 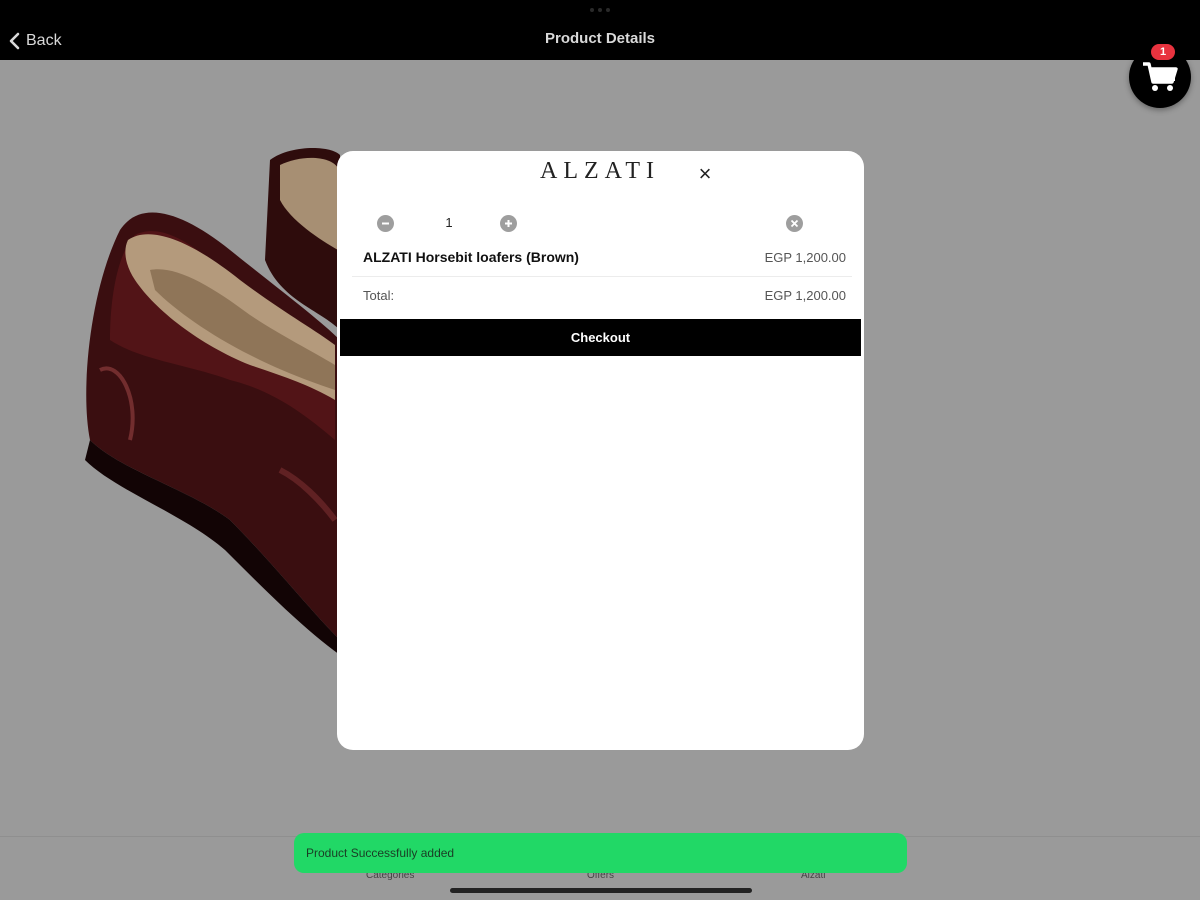 I want to click on shopping-cart-icon, so click(x=1160, y=76).